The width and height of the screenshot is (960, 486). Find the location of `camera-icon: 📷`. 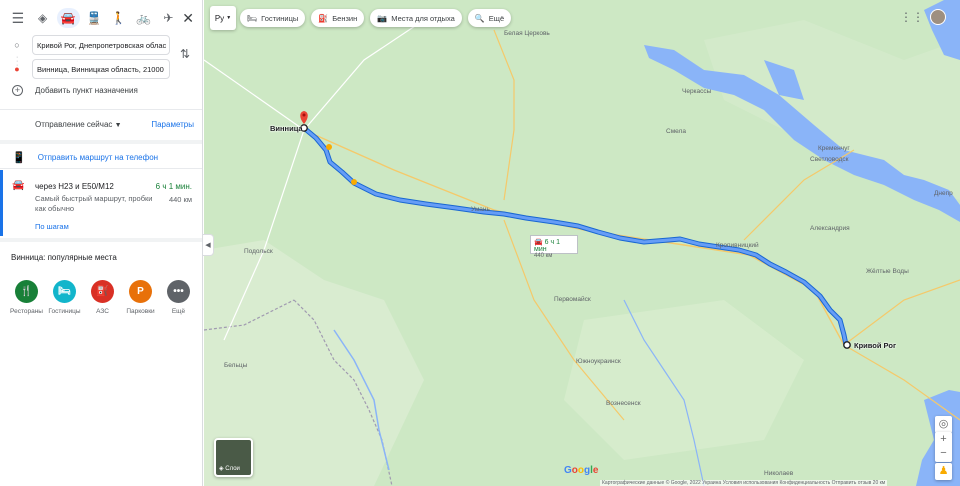

camera-icon: 📷 is located at coordinates (382, 18).